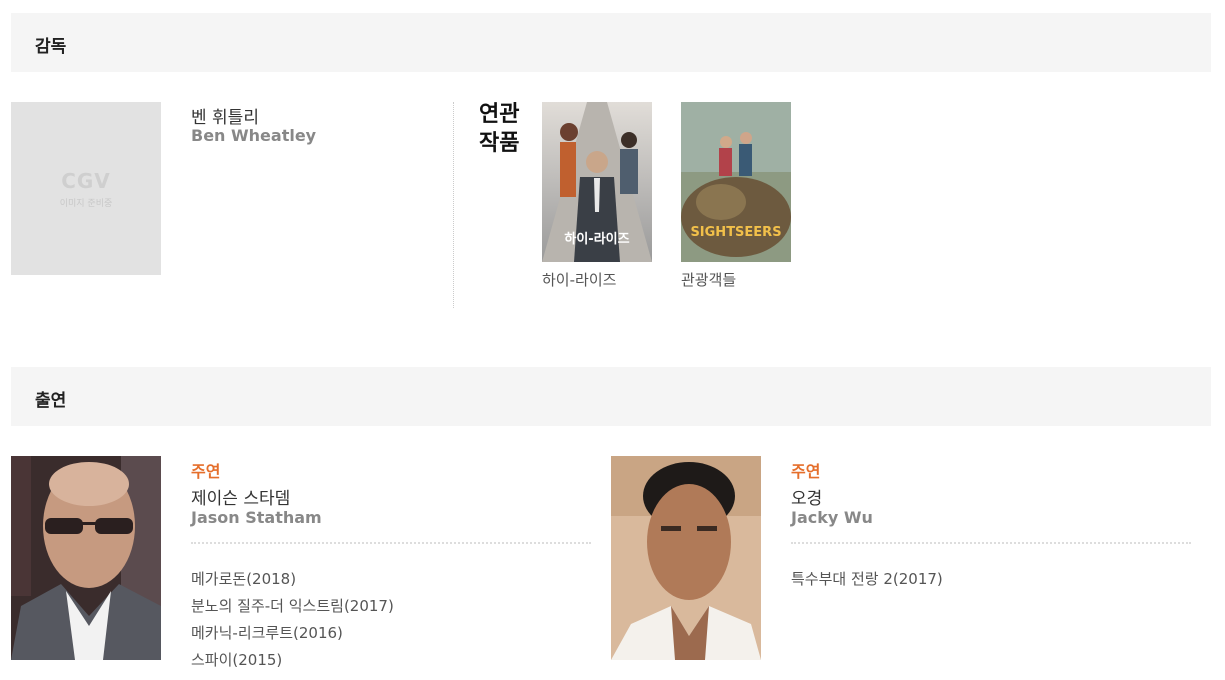 This screenshot has width=1225, height=680. I want to click on related-work-title-high-rise: 하이-라이즈, so click(579, 279).